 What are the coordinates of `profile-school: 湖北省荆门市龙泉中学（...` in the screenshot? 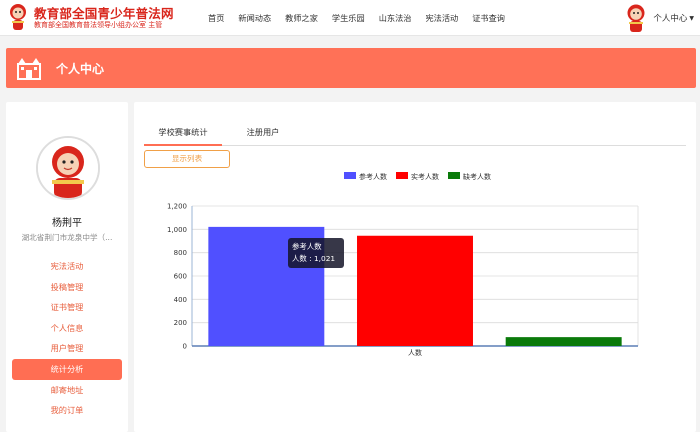 It's located at (67, 237).